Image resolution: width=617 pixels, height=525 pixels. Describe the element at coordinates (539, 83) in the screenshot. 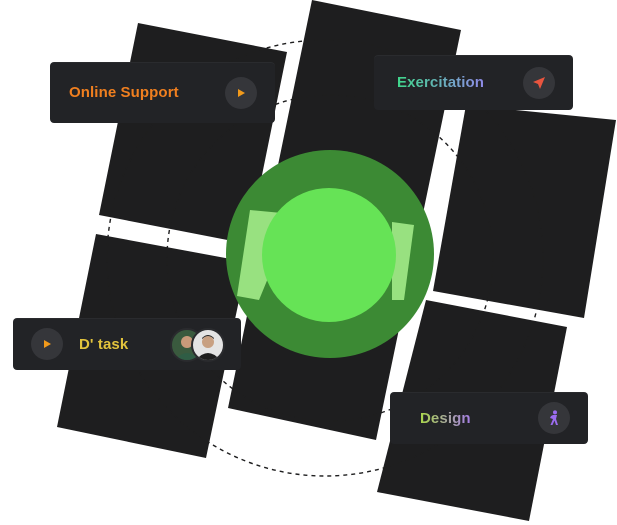

I see `navigation-arrow-icon` at that location.